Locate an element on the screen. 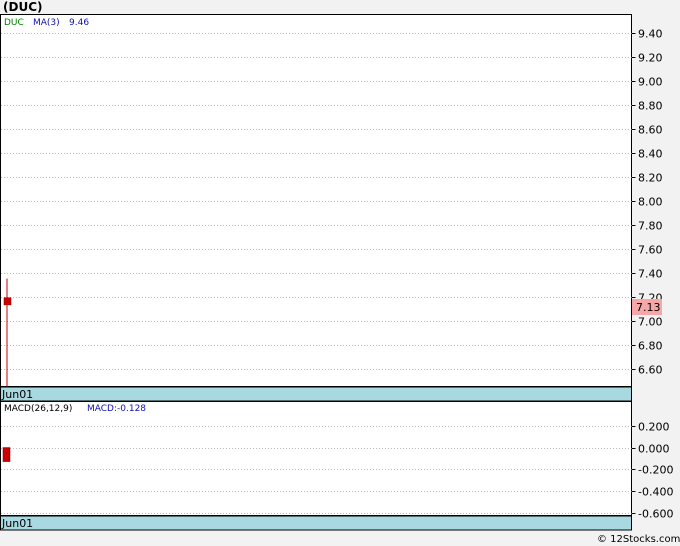  macd-tick-label: -0.600 is located at coordinates (655, 514).